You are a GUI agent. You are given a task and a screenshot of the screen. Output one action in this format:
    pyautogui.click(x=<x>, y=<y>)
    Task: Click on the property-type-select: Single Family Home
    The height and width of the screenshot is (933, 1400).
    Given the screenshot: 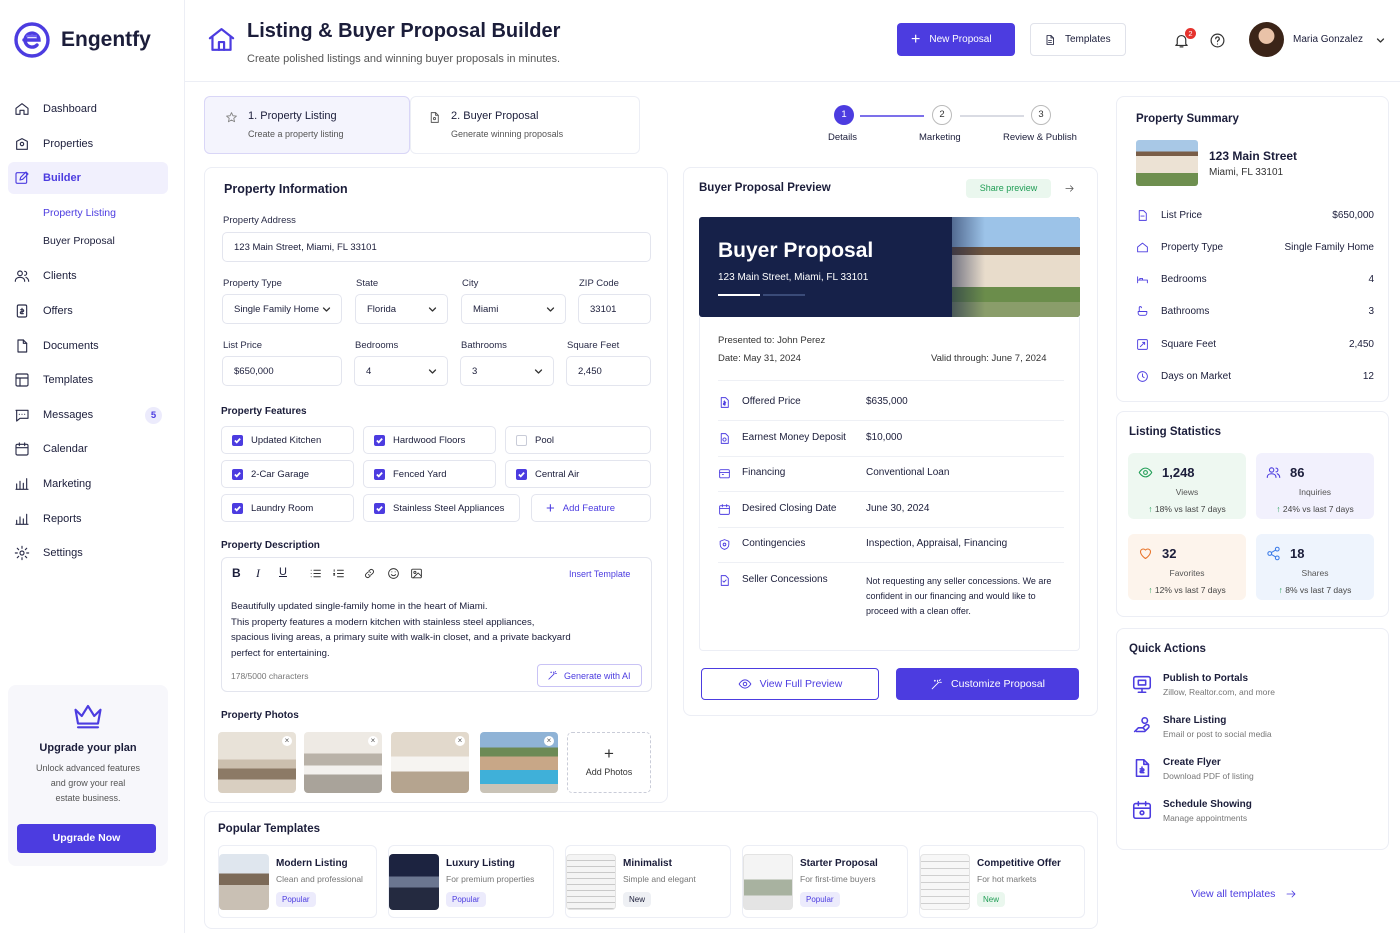 What is the action you would take?
    pyautogui.click(x=282, y=309)
    